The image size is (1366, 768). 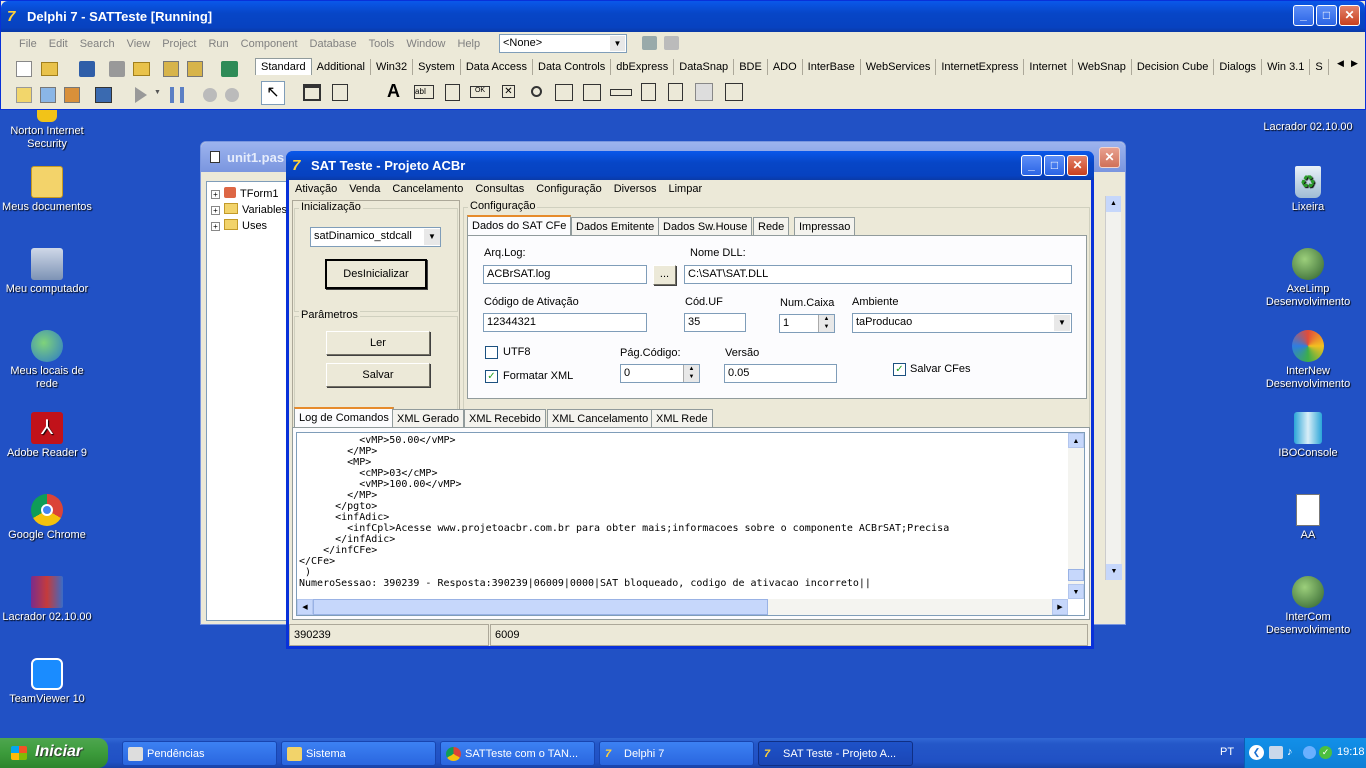 I want to click on palette-tab-interbase: InterBase, so click(x=832, y=67).